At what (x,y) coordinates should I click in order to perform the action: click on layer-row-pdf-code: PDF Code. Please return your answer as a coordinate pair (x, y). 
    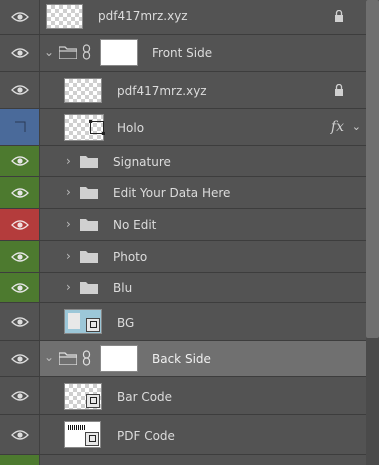
    Looking at the image, I should click on (183, 435).